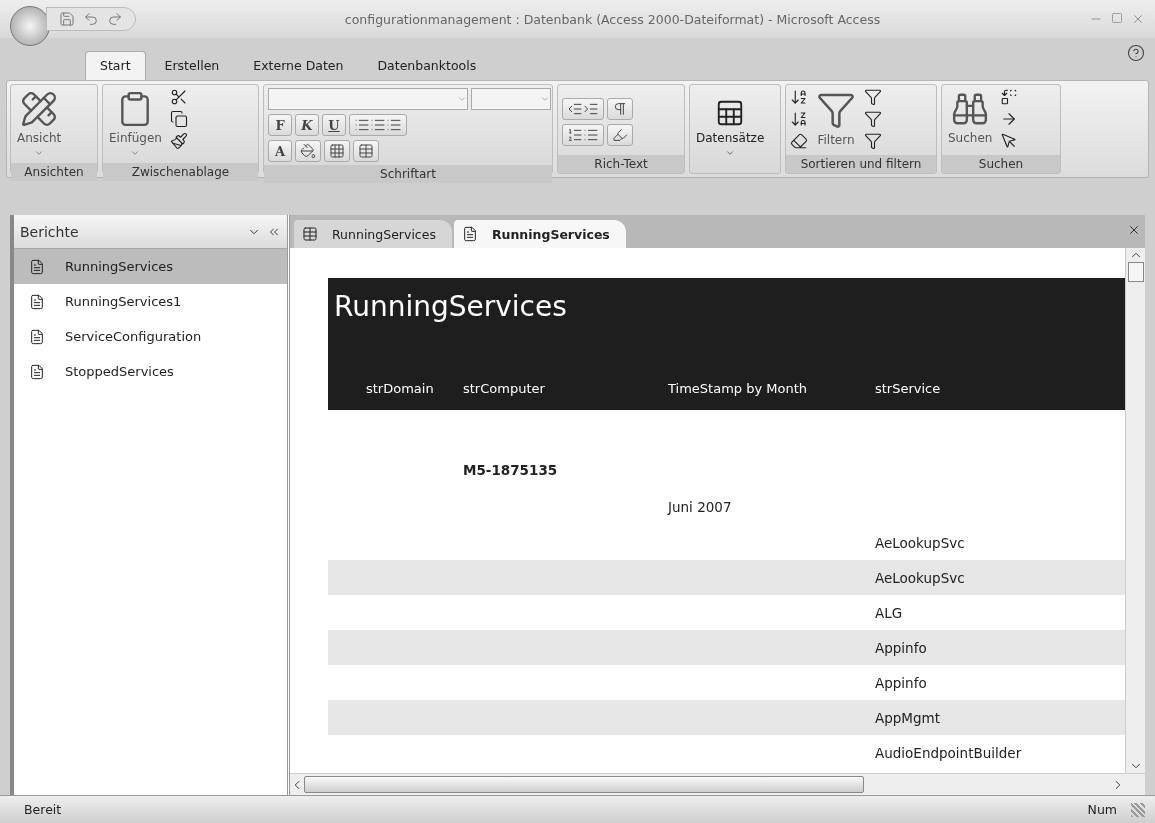 Image resolution: width=1155 pixels, height=823 pixels. Describe the element at coordinates (192, 65) in the screenshot. I see `ribbon-tab: Erstellen` at that location.